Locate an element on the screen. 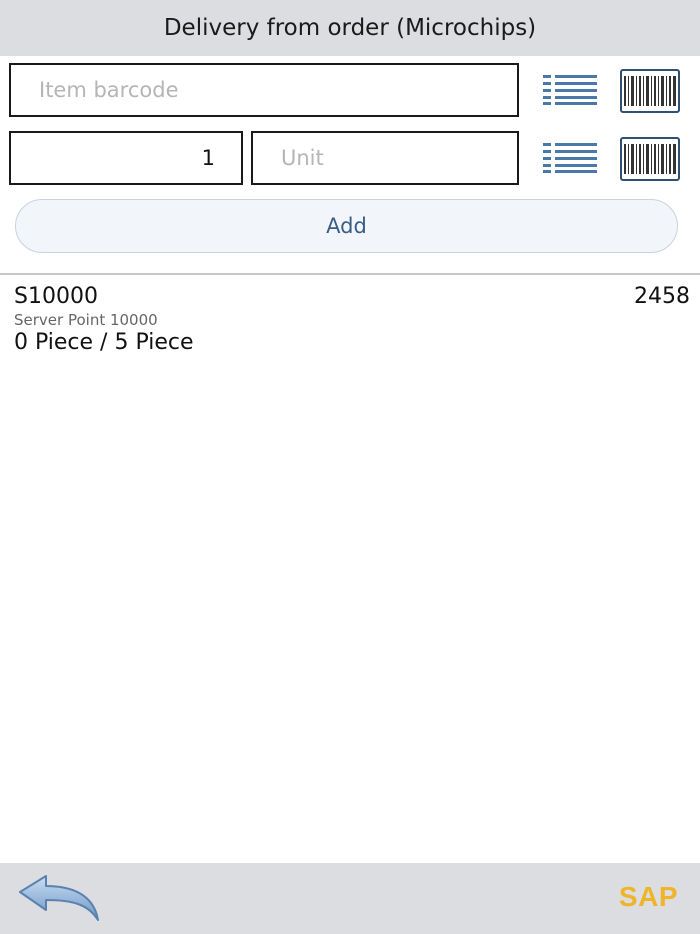  barcode-scan-button is located at coordinates (650, 91).